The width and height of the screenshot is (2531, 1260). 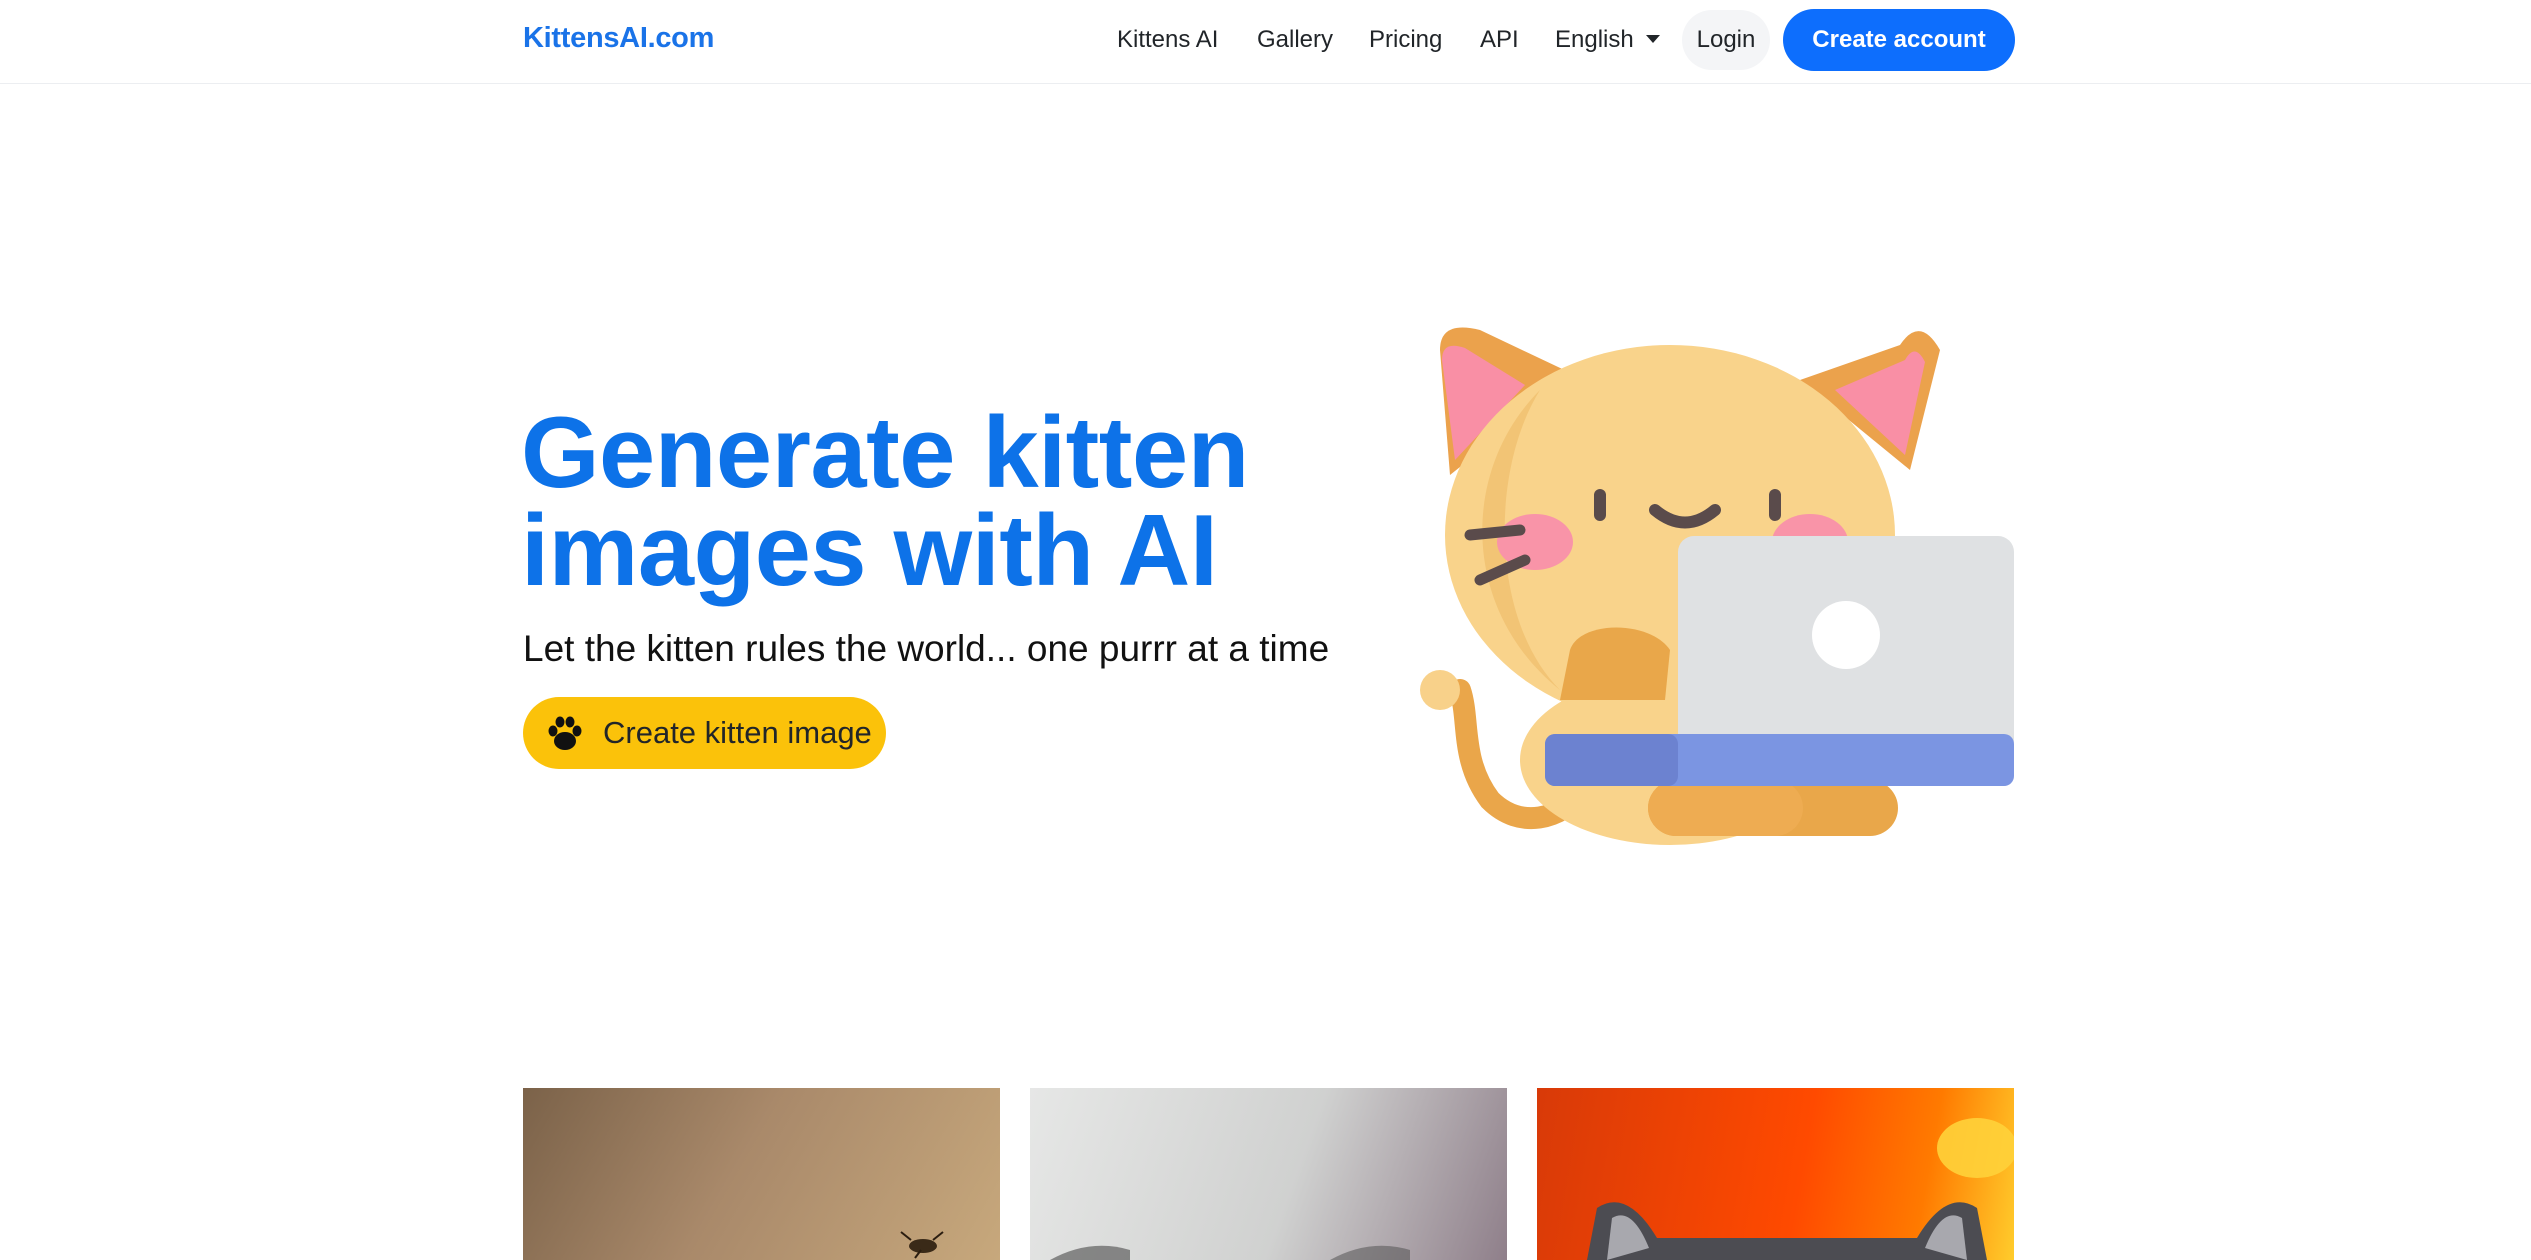 I want to click on create-account-button: Create account, so click(x=1899, y=40).